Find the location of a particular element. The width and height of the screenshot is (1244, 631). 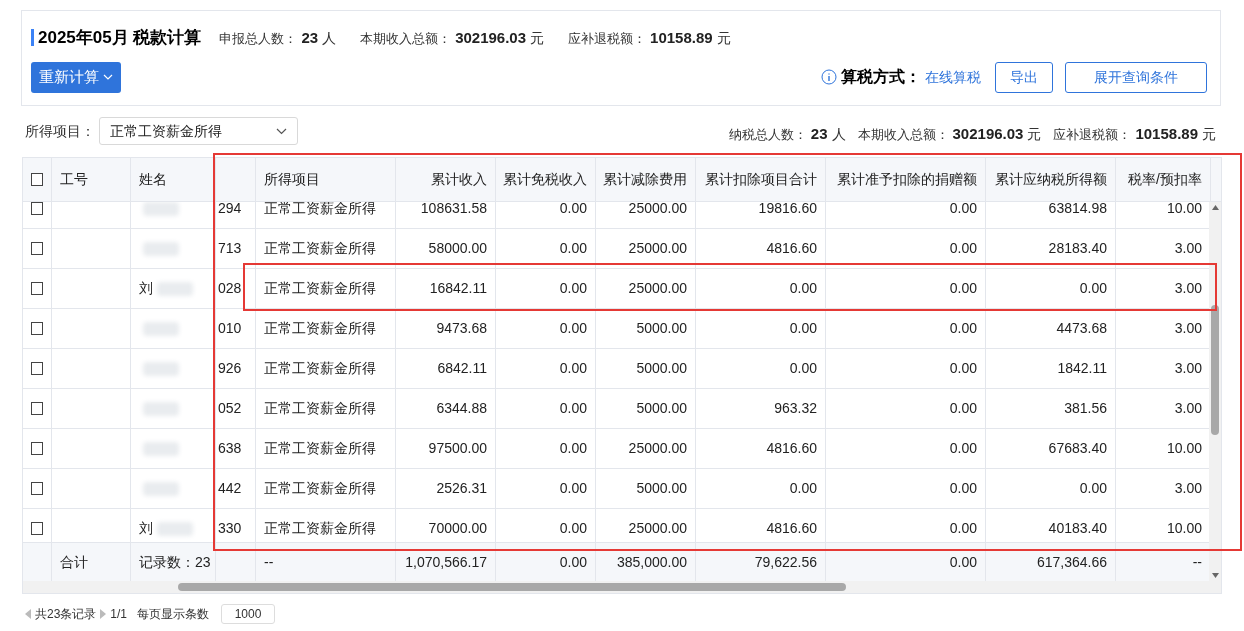

stat-label: 应补退税额： is located at coordinates (607, 38).